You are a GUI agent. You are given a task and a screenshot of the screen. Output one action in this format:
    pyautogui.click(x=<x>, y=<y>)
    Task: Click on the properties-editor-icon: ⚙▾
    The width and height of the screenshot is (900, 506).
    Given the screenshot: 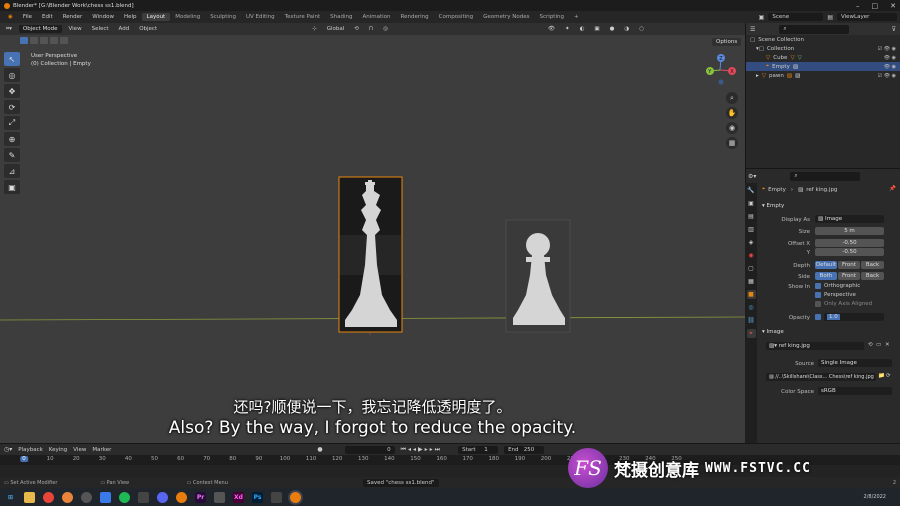 What is the action you would take?
    pyautogui.click(x=752, y=176)
    